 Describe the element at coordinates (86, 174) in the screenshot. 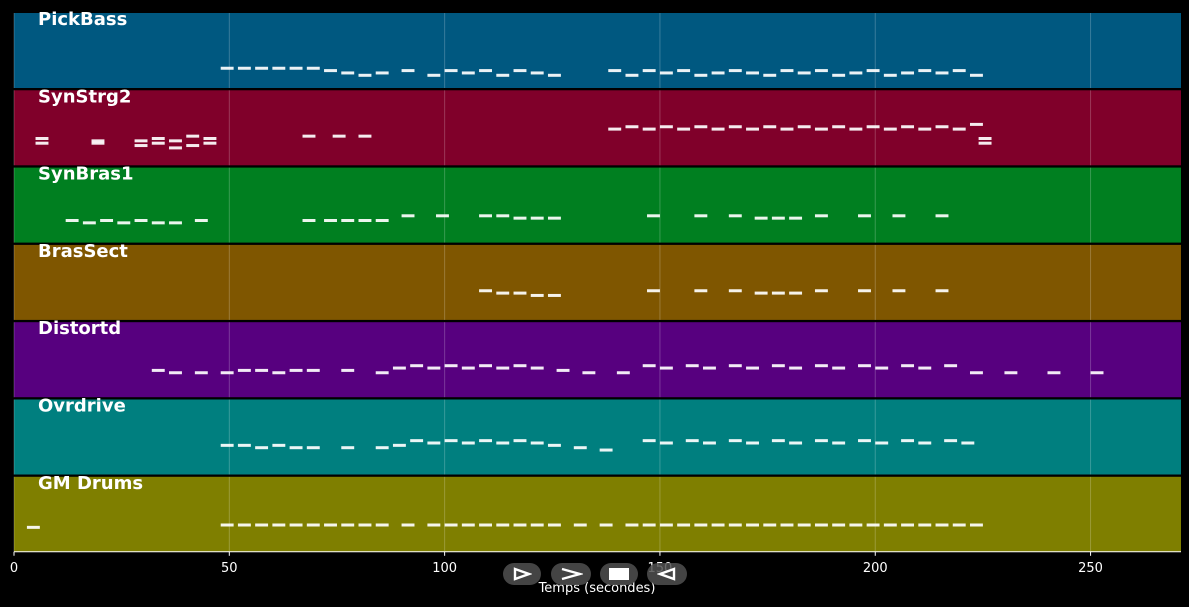

I see `track-name: SynBras1` at that location.